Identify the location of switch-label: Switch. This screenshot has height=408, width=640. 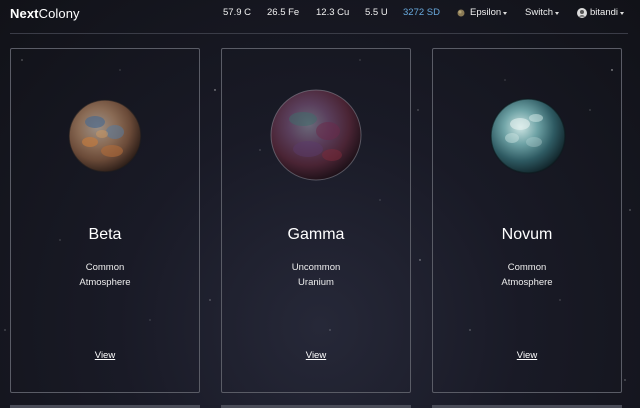
(539, 12).